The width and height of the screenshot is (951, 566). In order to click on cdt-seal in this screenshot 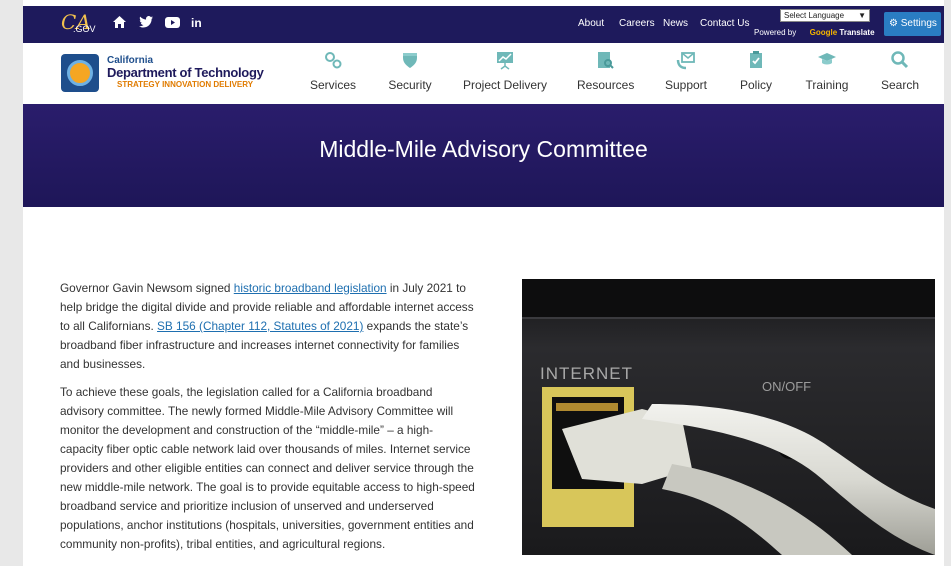, I will do `click(80, 73)`.